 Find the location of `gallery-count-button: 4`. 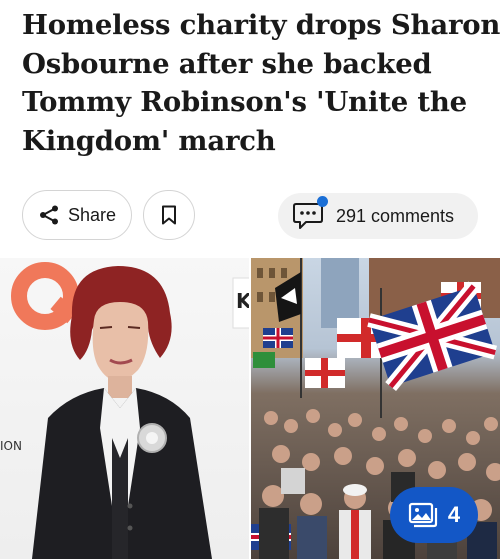

gallery-count-button: 4 is located at coordinates (434, 515).